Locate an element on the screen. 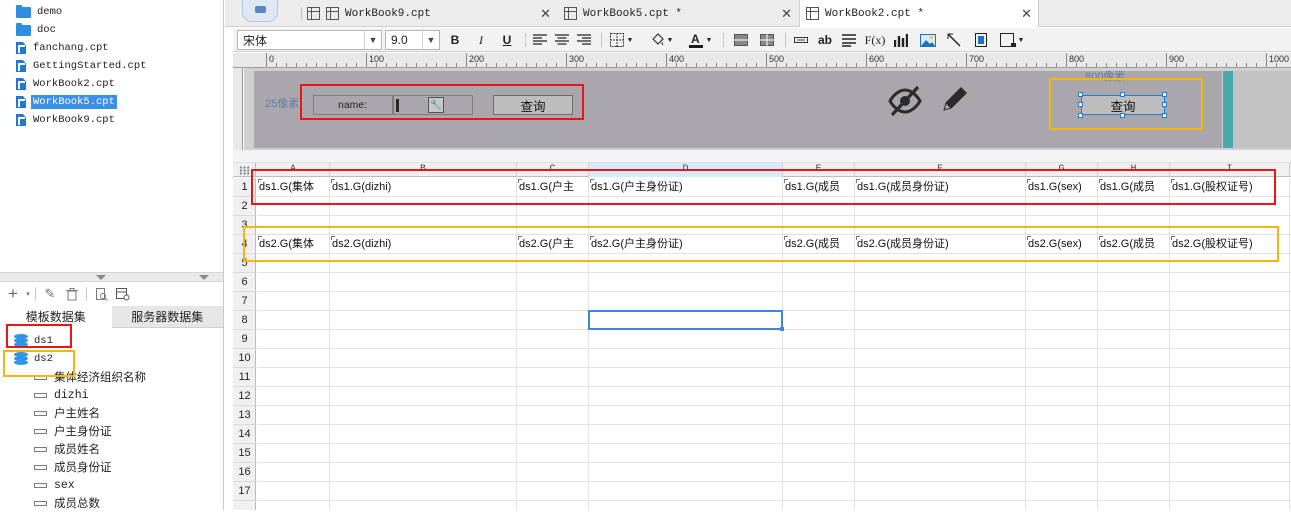 This screenshot has height=512, width=1291. cell-b1: ds1.G(dizhi) is located at coordinates (423, 187).